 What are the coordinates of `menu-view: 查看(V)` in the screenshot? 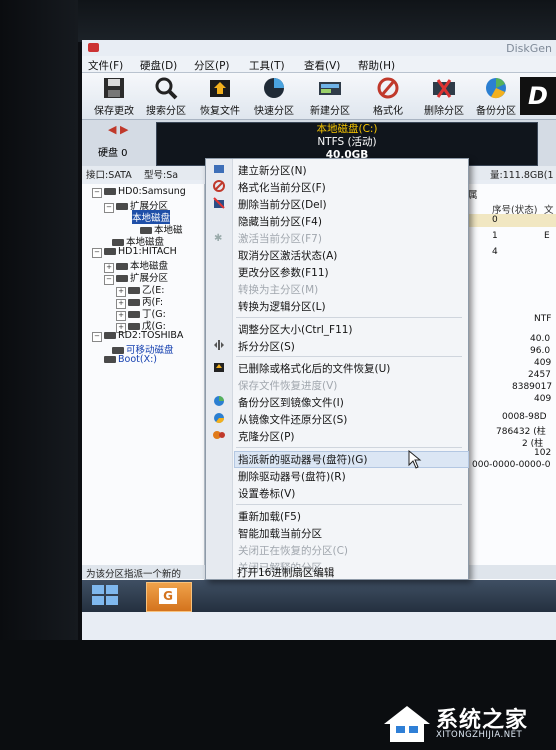 It's located at (322, 65).